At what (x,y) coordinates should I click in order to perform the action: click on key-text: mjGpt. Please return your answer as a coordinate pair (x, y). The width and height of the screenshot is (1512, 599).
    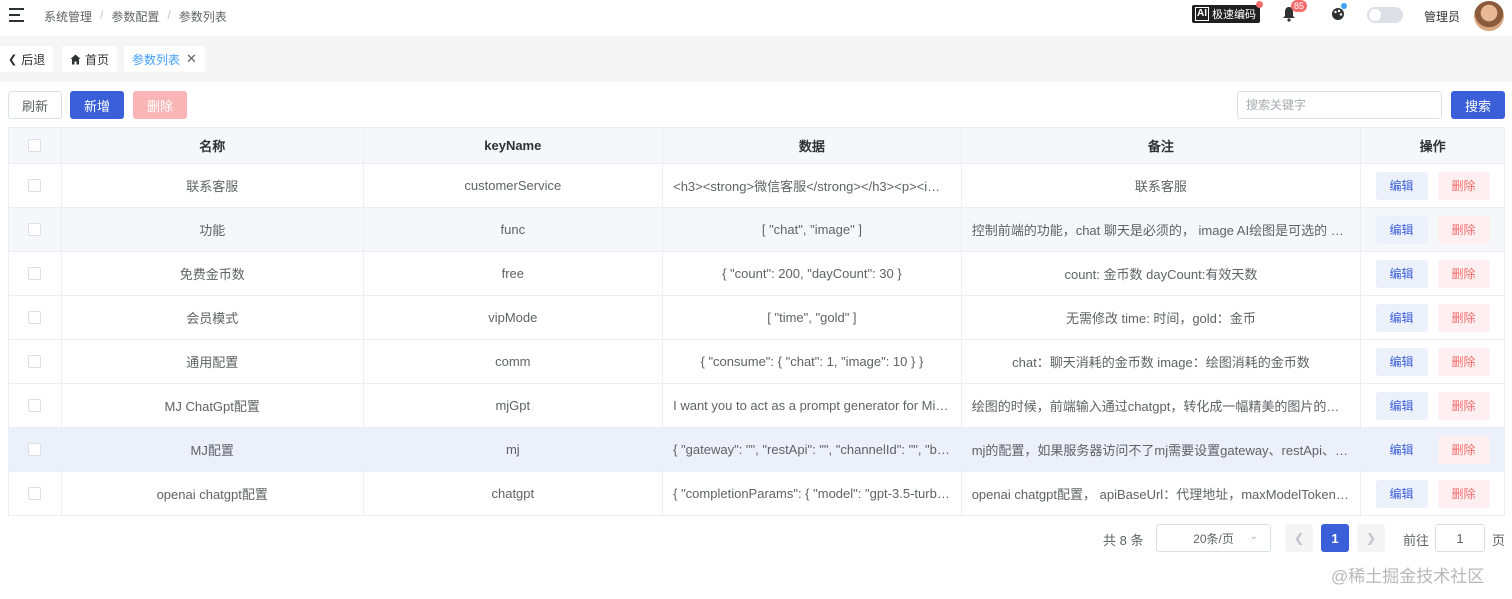
    Looking at the image, I should click on (513, 405).